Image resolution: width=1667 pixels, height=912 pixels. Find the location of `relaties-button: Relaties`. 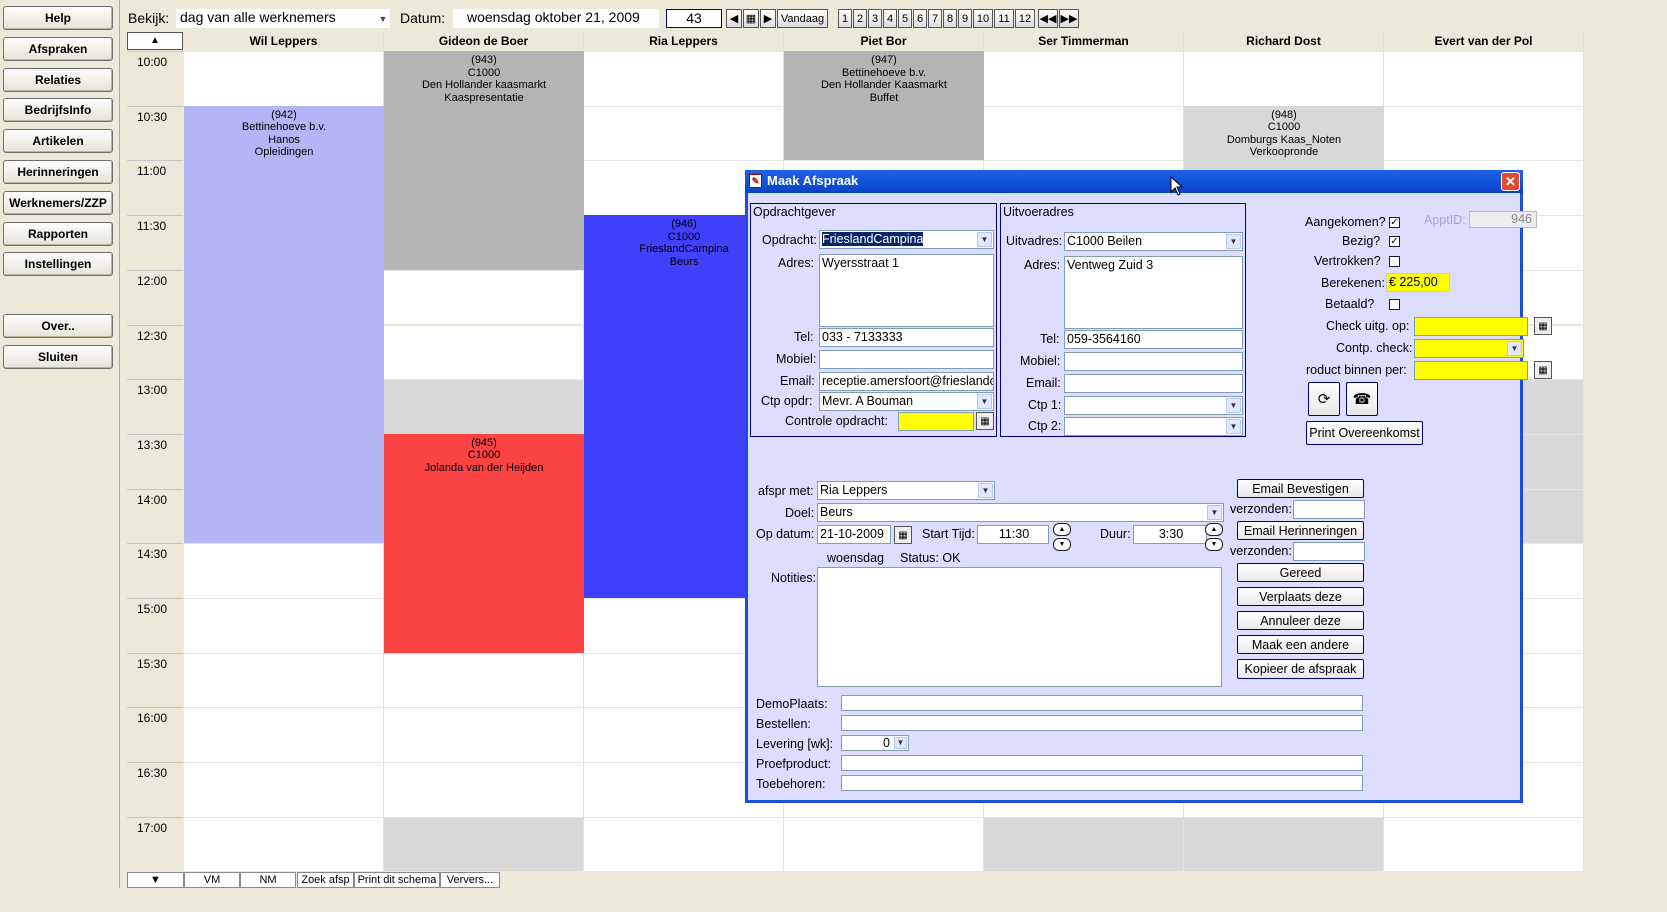

relaties-button: Relaties is located at coordinates (58, 80).